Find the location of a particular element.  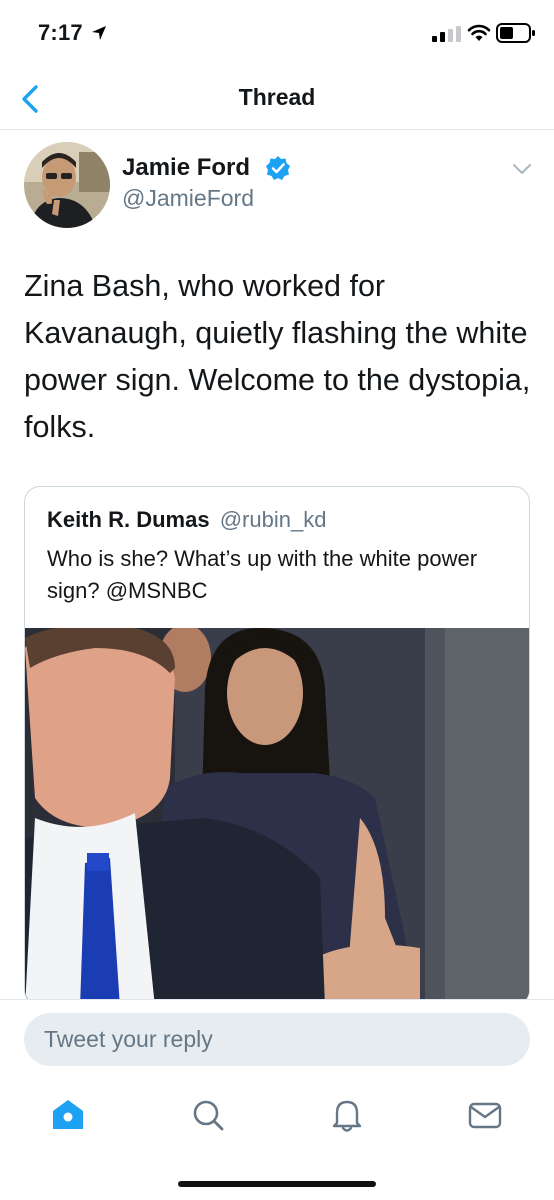

tab-notifications is located at coordinates (347, 1115).